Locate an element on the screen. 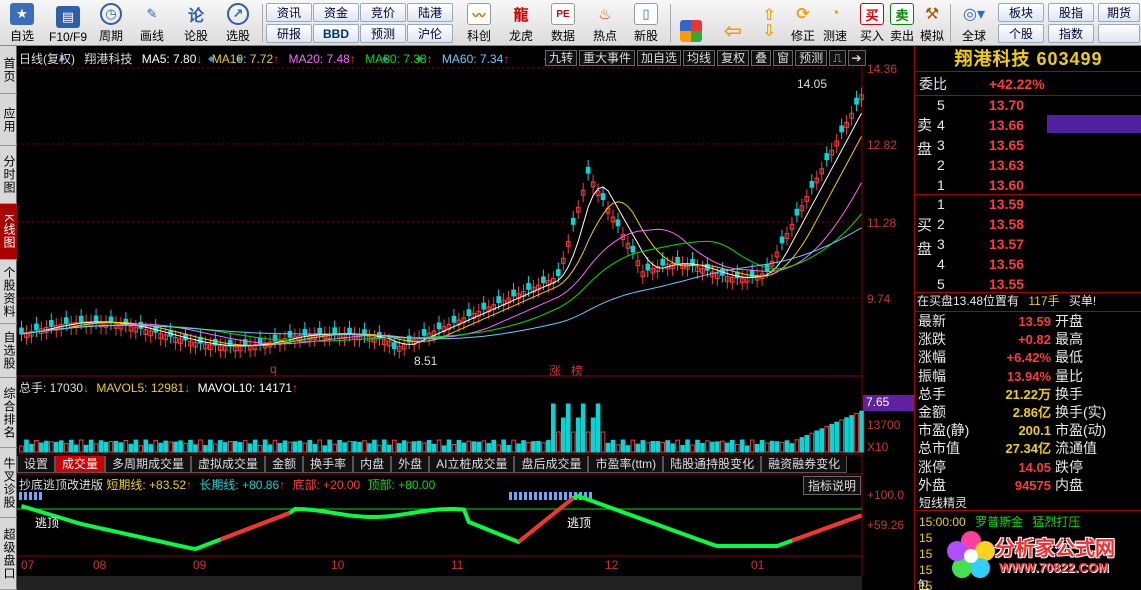 The height and width of the screenshot is (590, 1141). yanbao-button: 研报 is located at coordinates (289, 33).